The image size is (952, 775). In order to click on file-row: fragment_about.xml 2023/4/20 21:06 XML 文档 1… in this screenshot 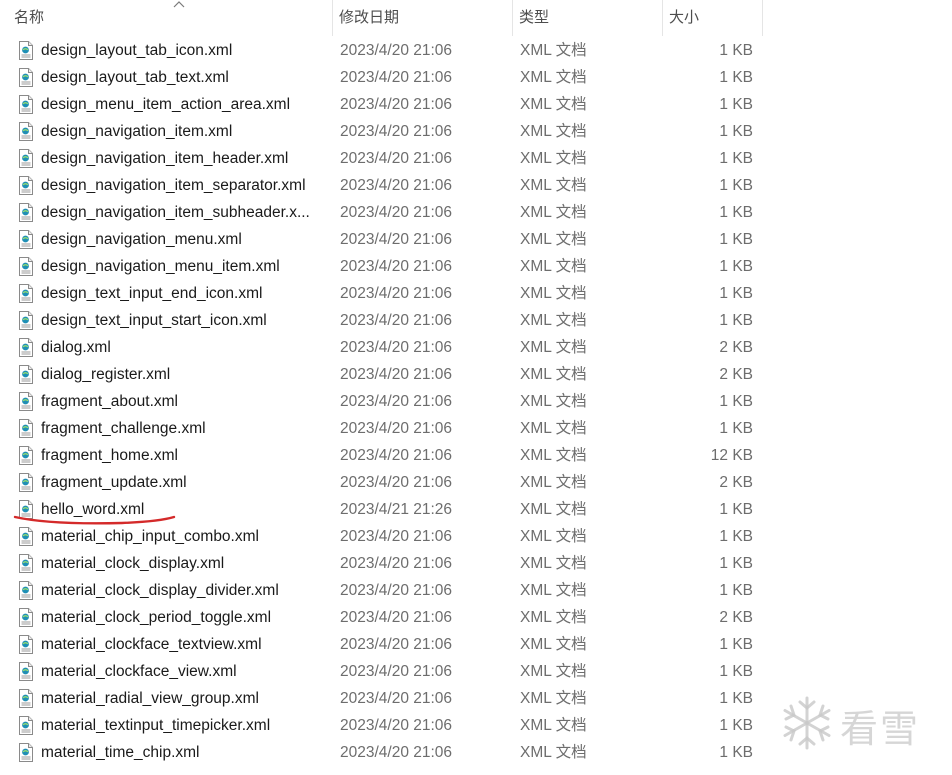, I will do `click(476, 401)`.